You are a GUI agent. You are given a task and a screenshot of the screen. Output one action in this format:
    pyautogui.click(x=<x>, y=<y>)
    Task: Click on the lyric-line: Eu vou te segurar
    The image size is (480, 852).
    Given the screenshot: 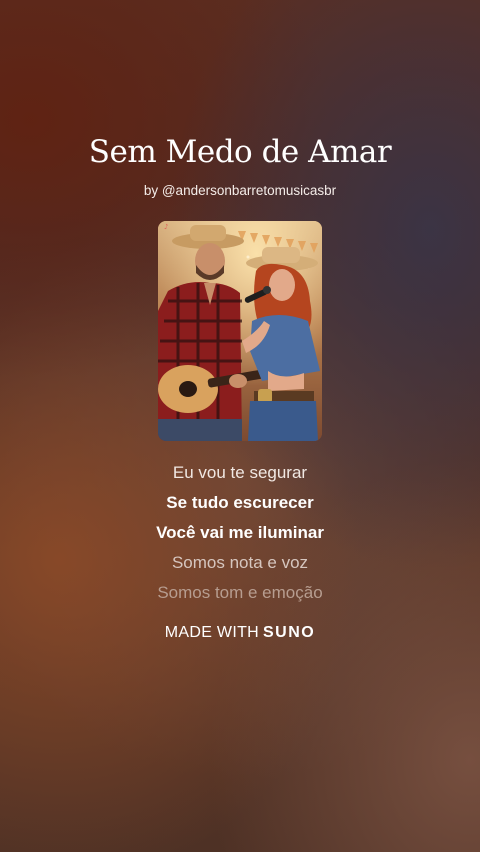 What is the action you would take?
    pyautogui.click(x=240, y=472)
    